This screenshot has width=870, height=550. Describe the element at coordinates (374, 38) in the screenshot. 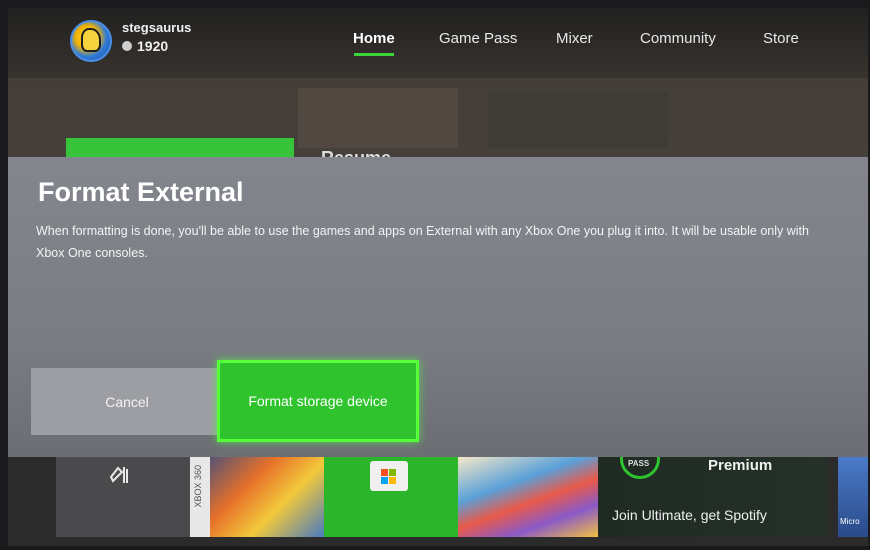

I see `tab-home: Home` at that location.